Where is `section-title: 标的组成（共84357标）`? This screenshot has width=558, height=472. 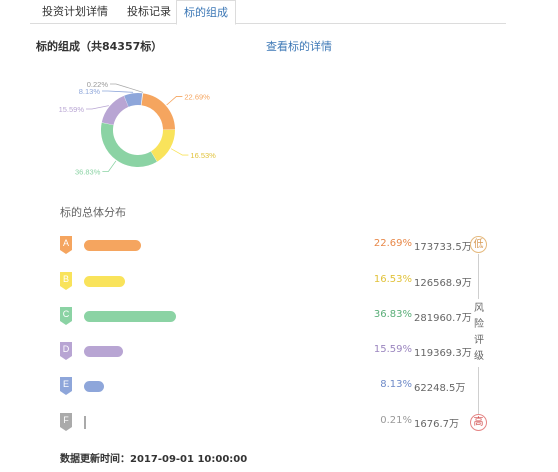 section-title: 标的组成（共84357标） is located at coordinates (99, 46).